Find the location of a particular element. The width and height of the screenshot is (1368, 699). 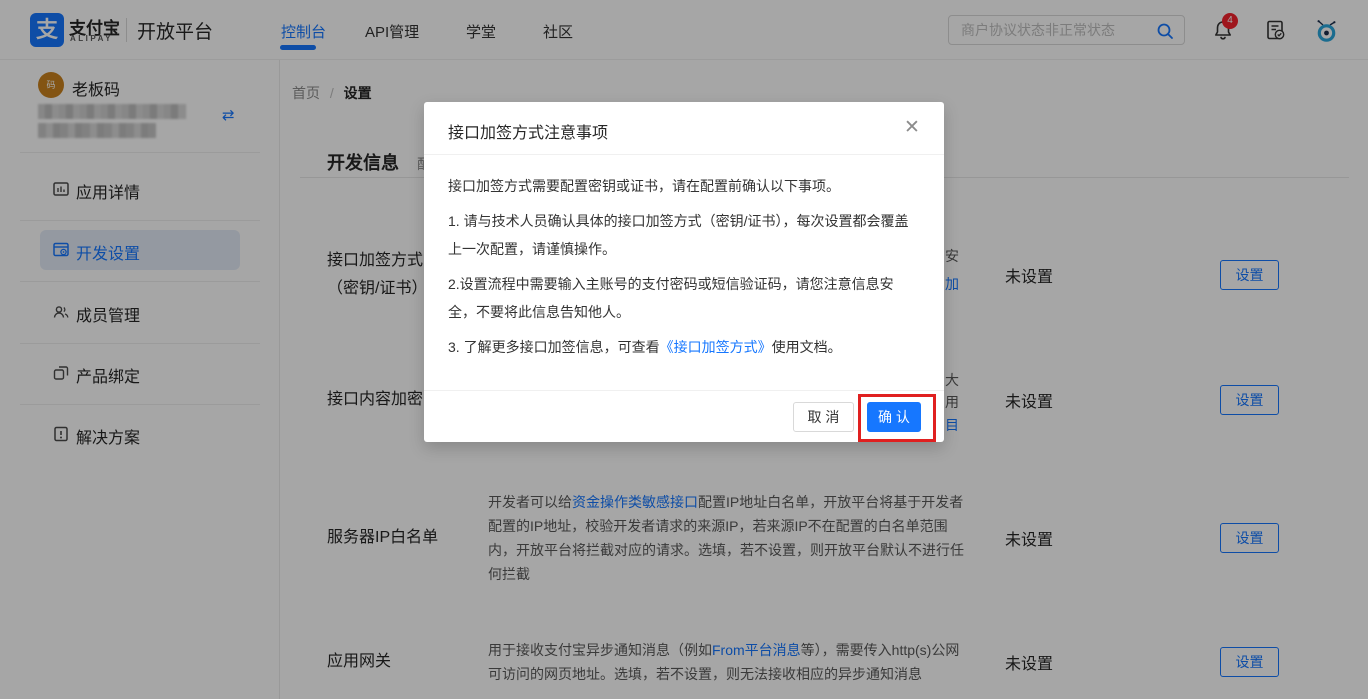

sign-method-doc-link: 《接口加签方式》 is located at coordinates (716, 347).